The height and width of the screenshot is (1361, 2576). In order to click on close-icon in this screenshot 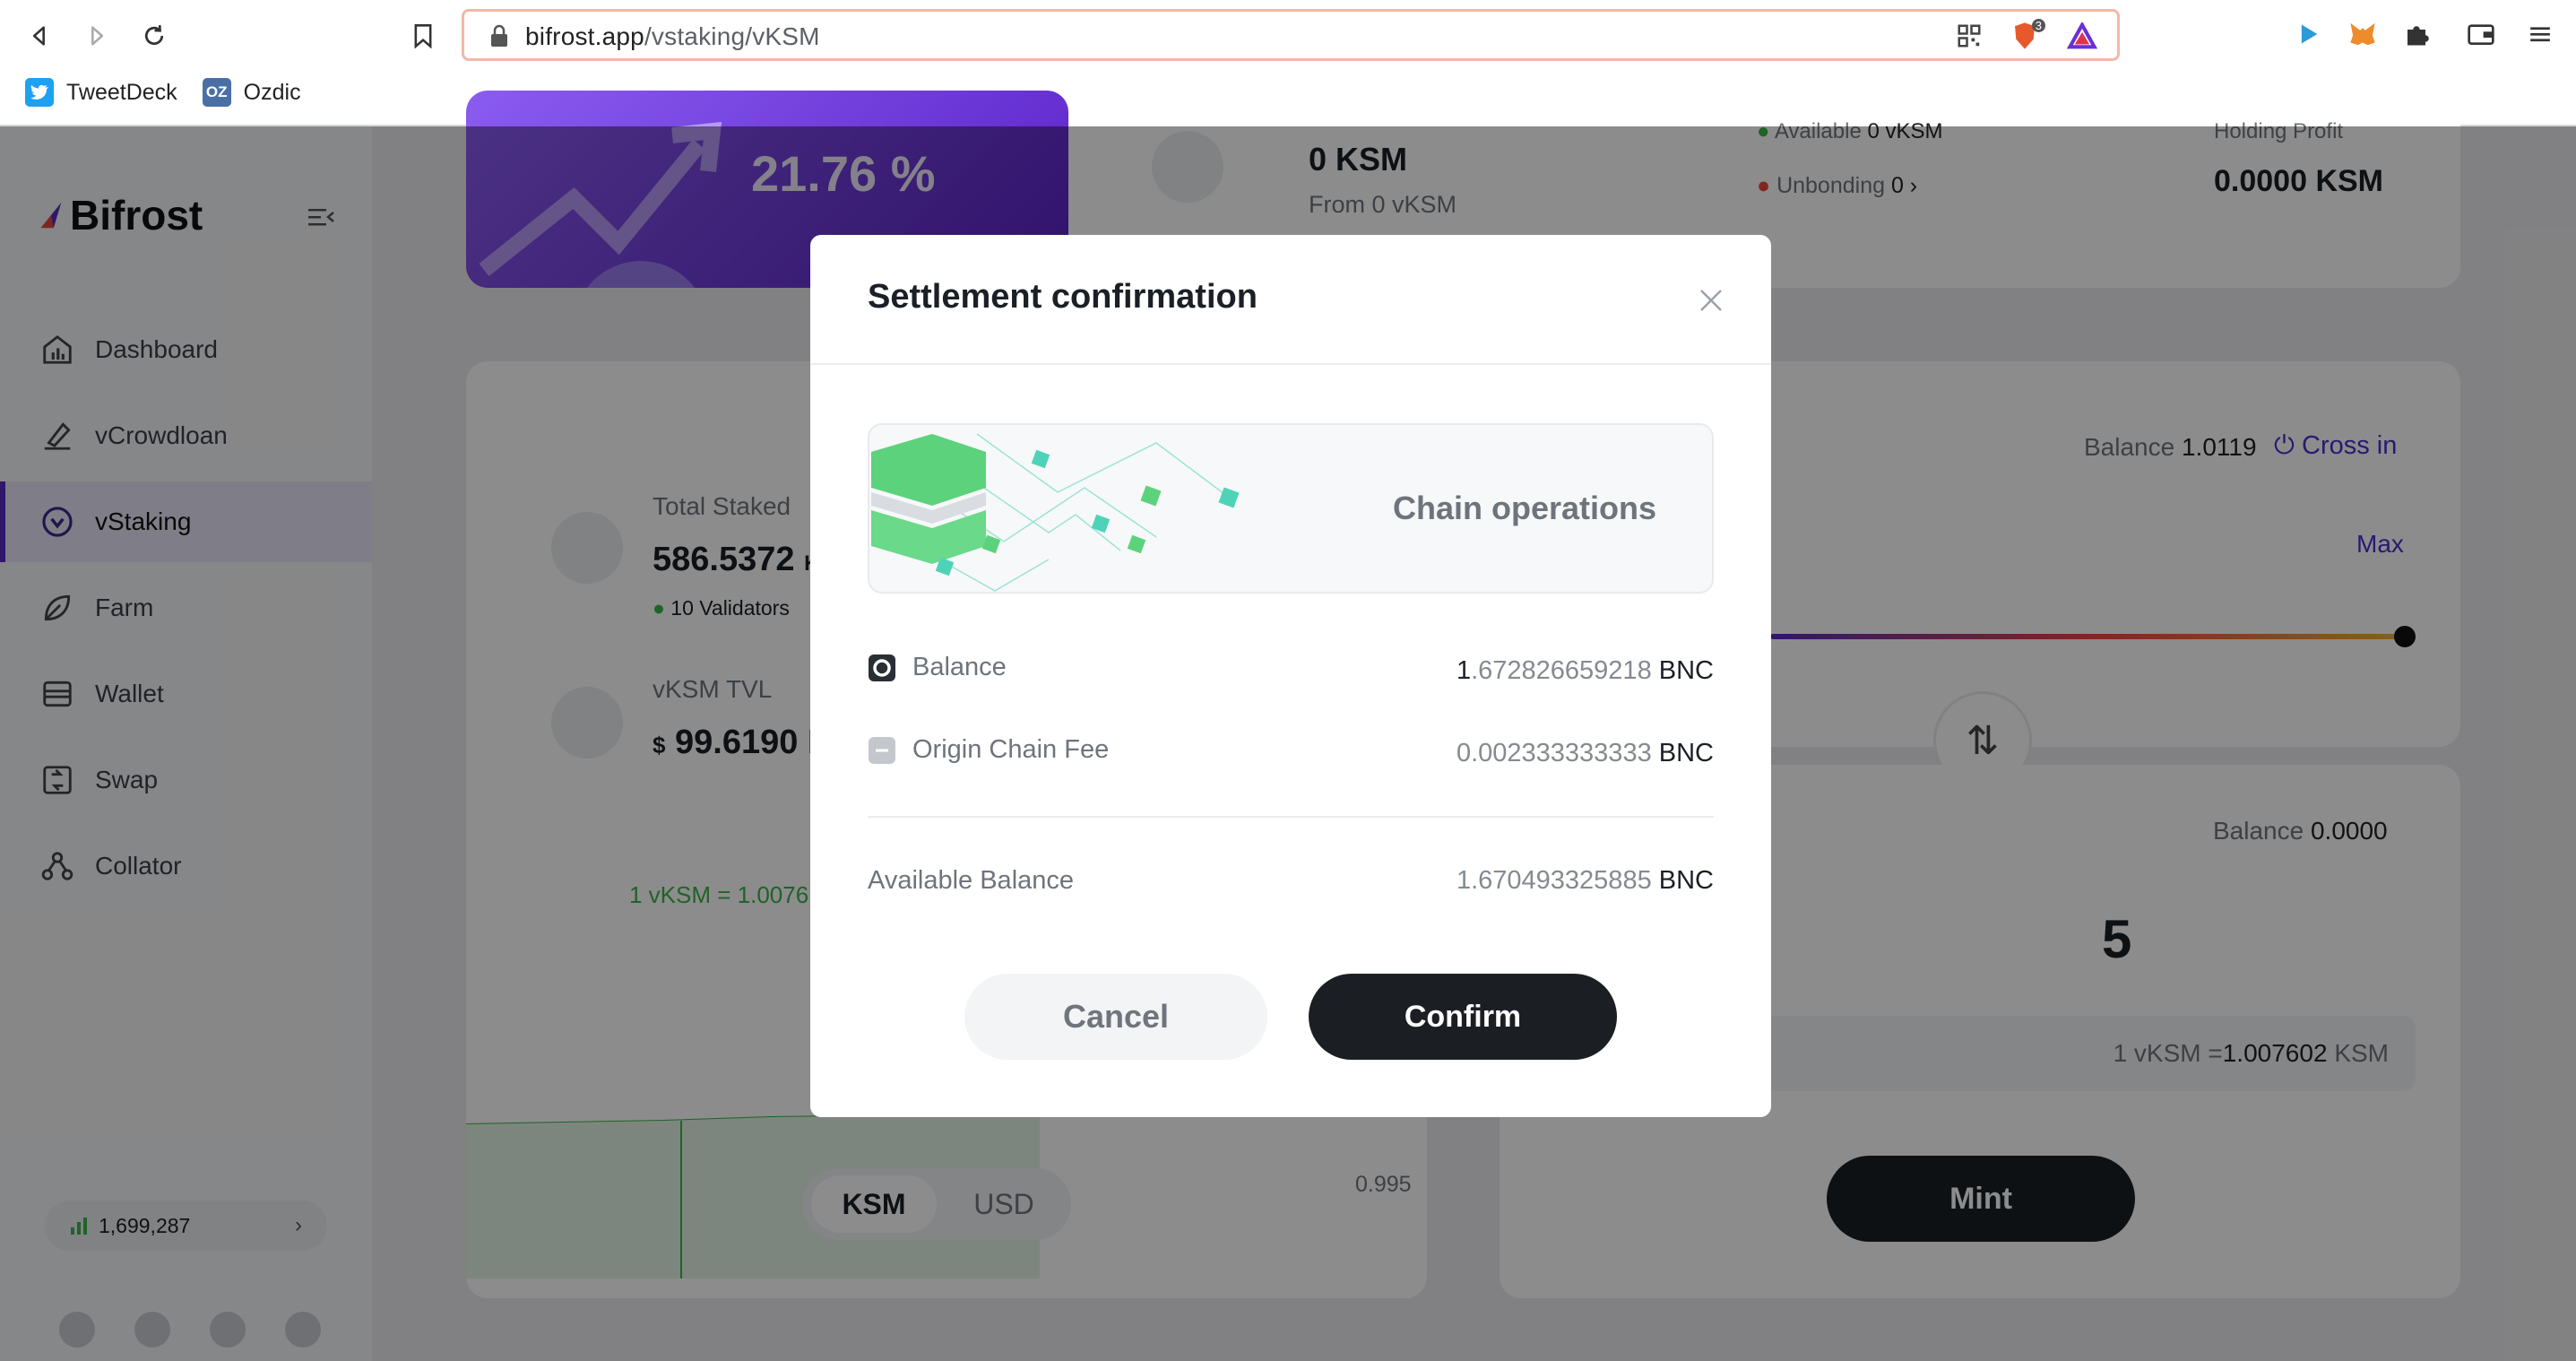, I will do `click(1711, 300)`.